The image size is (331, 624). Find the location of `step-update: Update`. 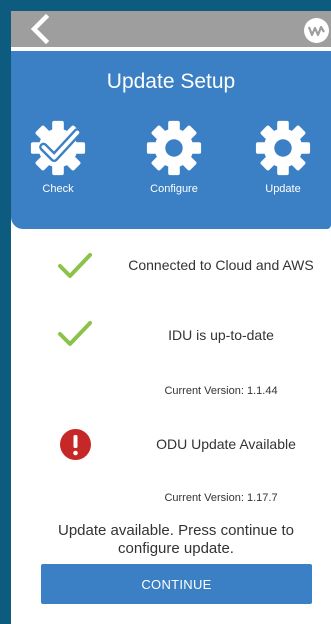

step-update: Update is located at coordinates (283, 157).